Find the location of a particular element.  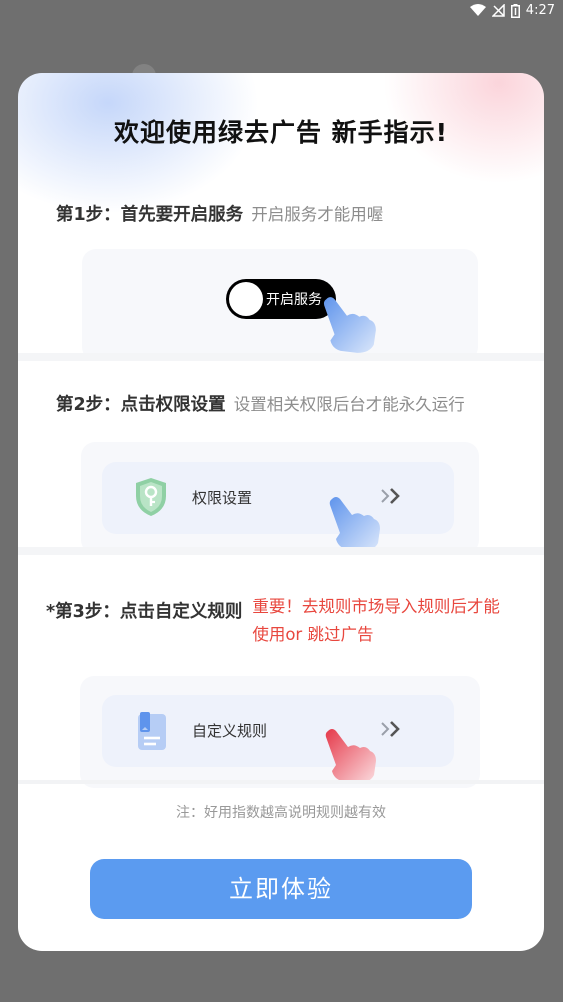

step1-header: 第1步：首先要开启服务 开启服务才能用喔 is located at coordinates (219, 213).